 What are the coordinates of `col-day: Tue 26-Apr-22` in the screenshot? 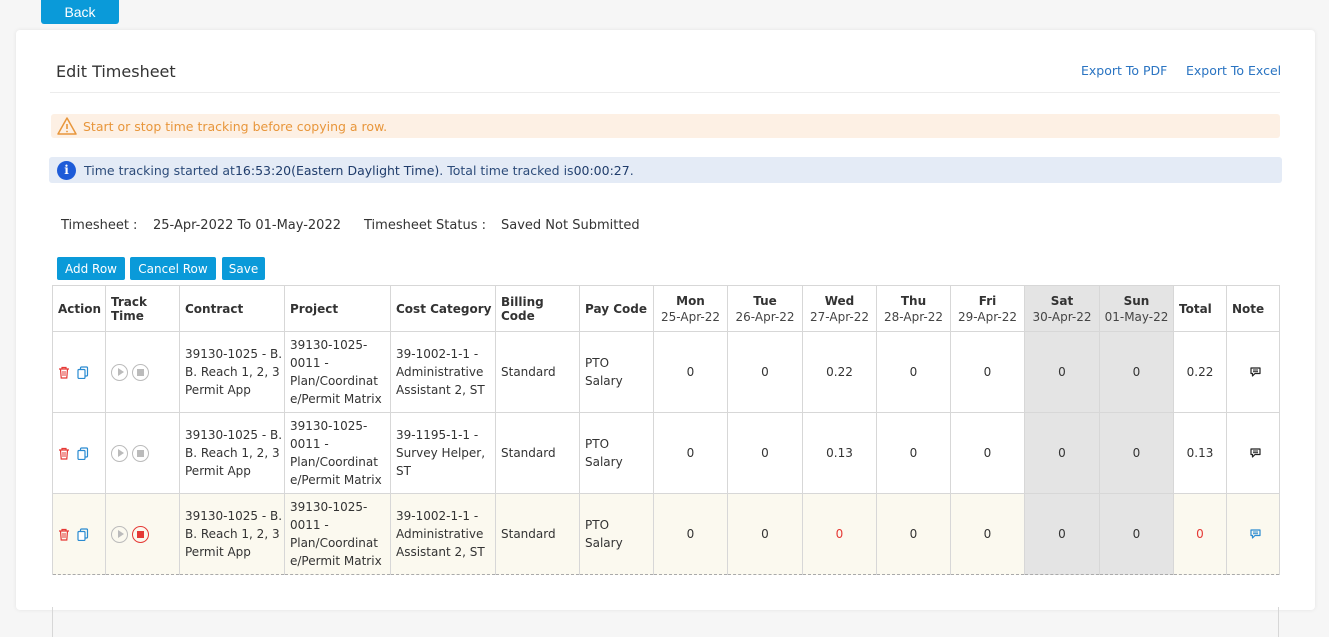 It's located at (765, 308).